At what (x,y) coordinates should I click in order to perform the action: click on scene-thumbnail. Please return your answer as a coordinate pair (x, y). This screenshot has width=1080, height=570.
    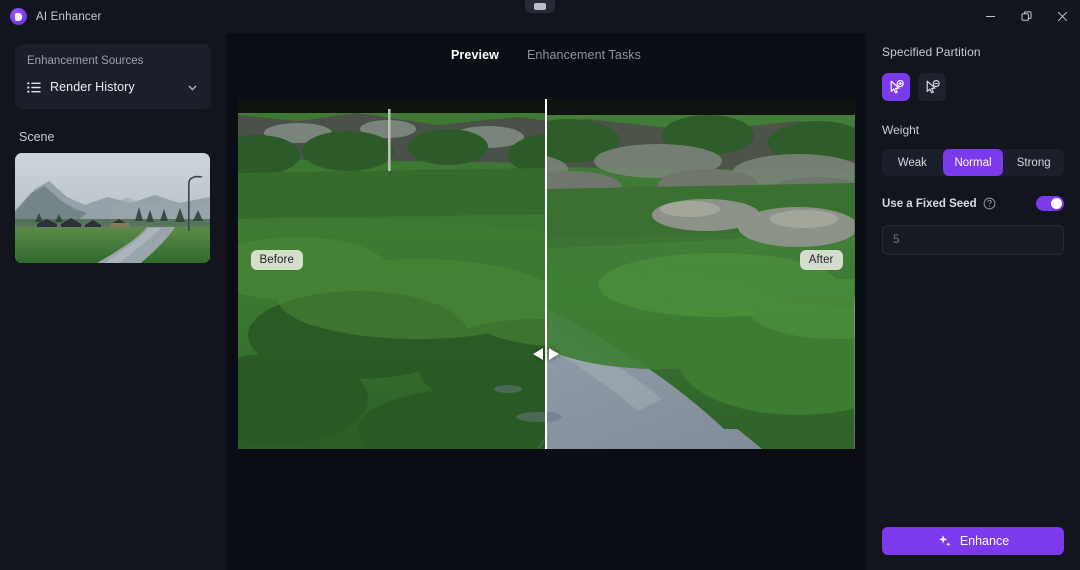
    Looking at the image, I should click on (112, 208).